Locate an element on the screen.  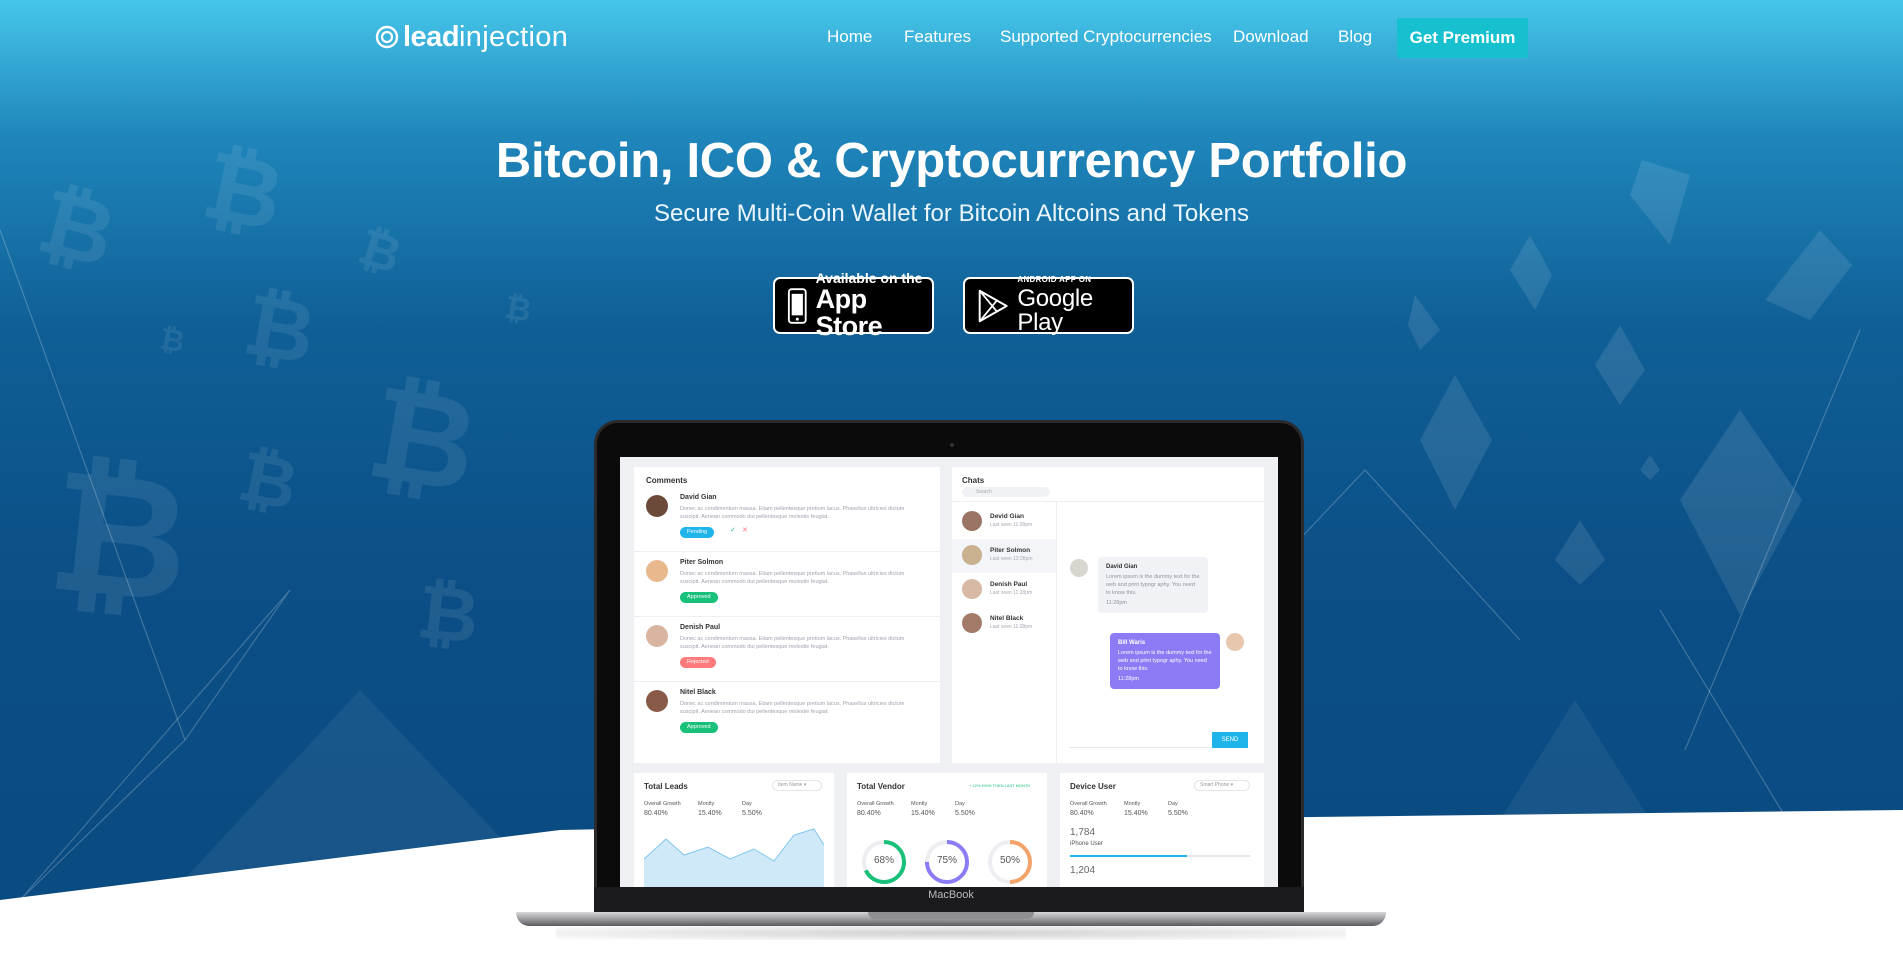
device-count-secondary: 1,204 is located at coordinates (1083, 870).